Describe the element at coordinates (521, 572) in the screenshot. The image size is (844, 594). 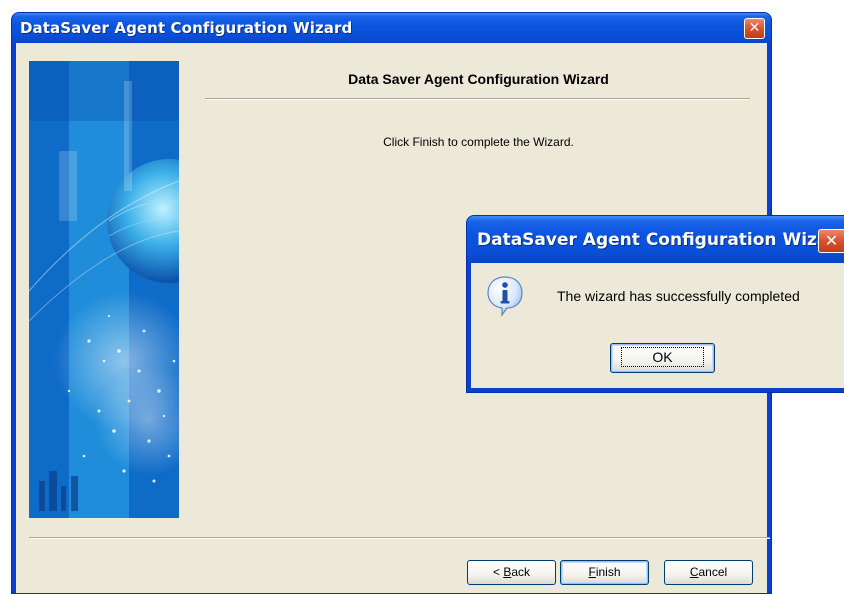
I see `back-button-rest: ack` at that location.